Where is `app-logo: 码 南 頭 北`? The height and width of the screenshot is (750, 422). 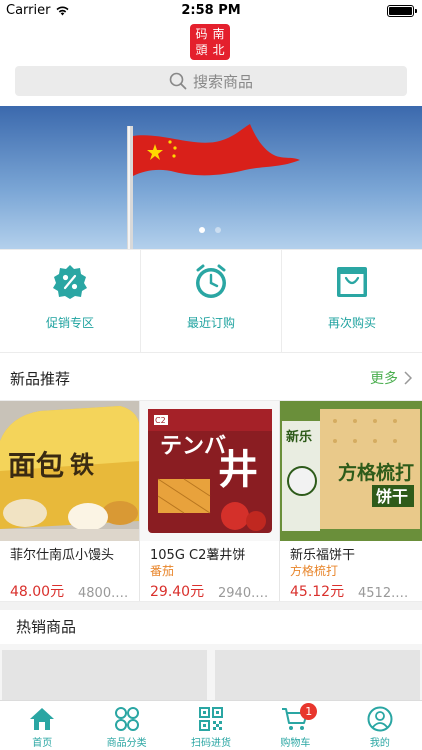 app-logo: 码 南 頭 北 is located at coordinates (210, 42).